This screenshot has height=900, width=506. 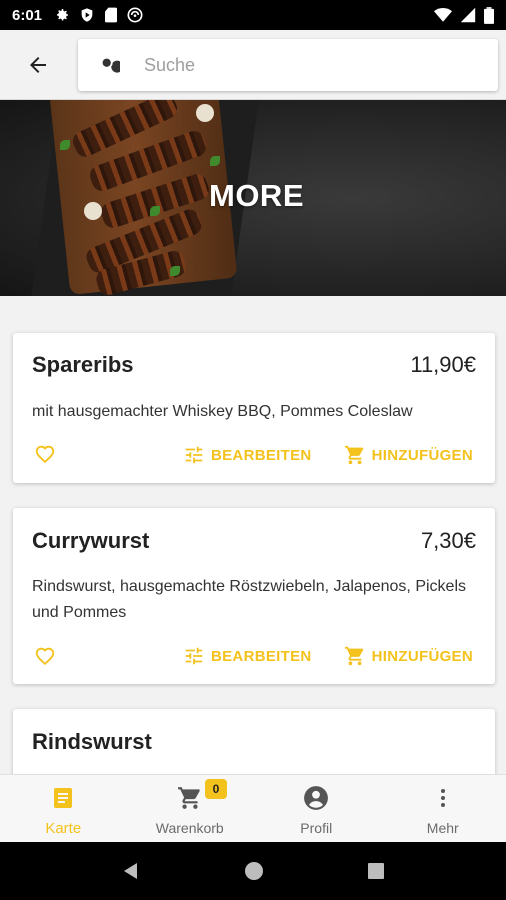 I want to click on sd-card-icon, so click(x=111, y=15).